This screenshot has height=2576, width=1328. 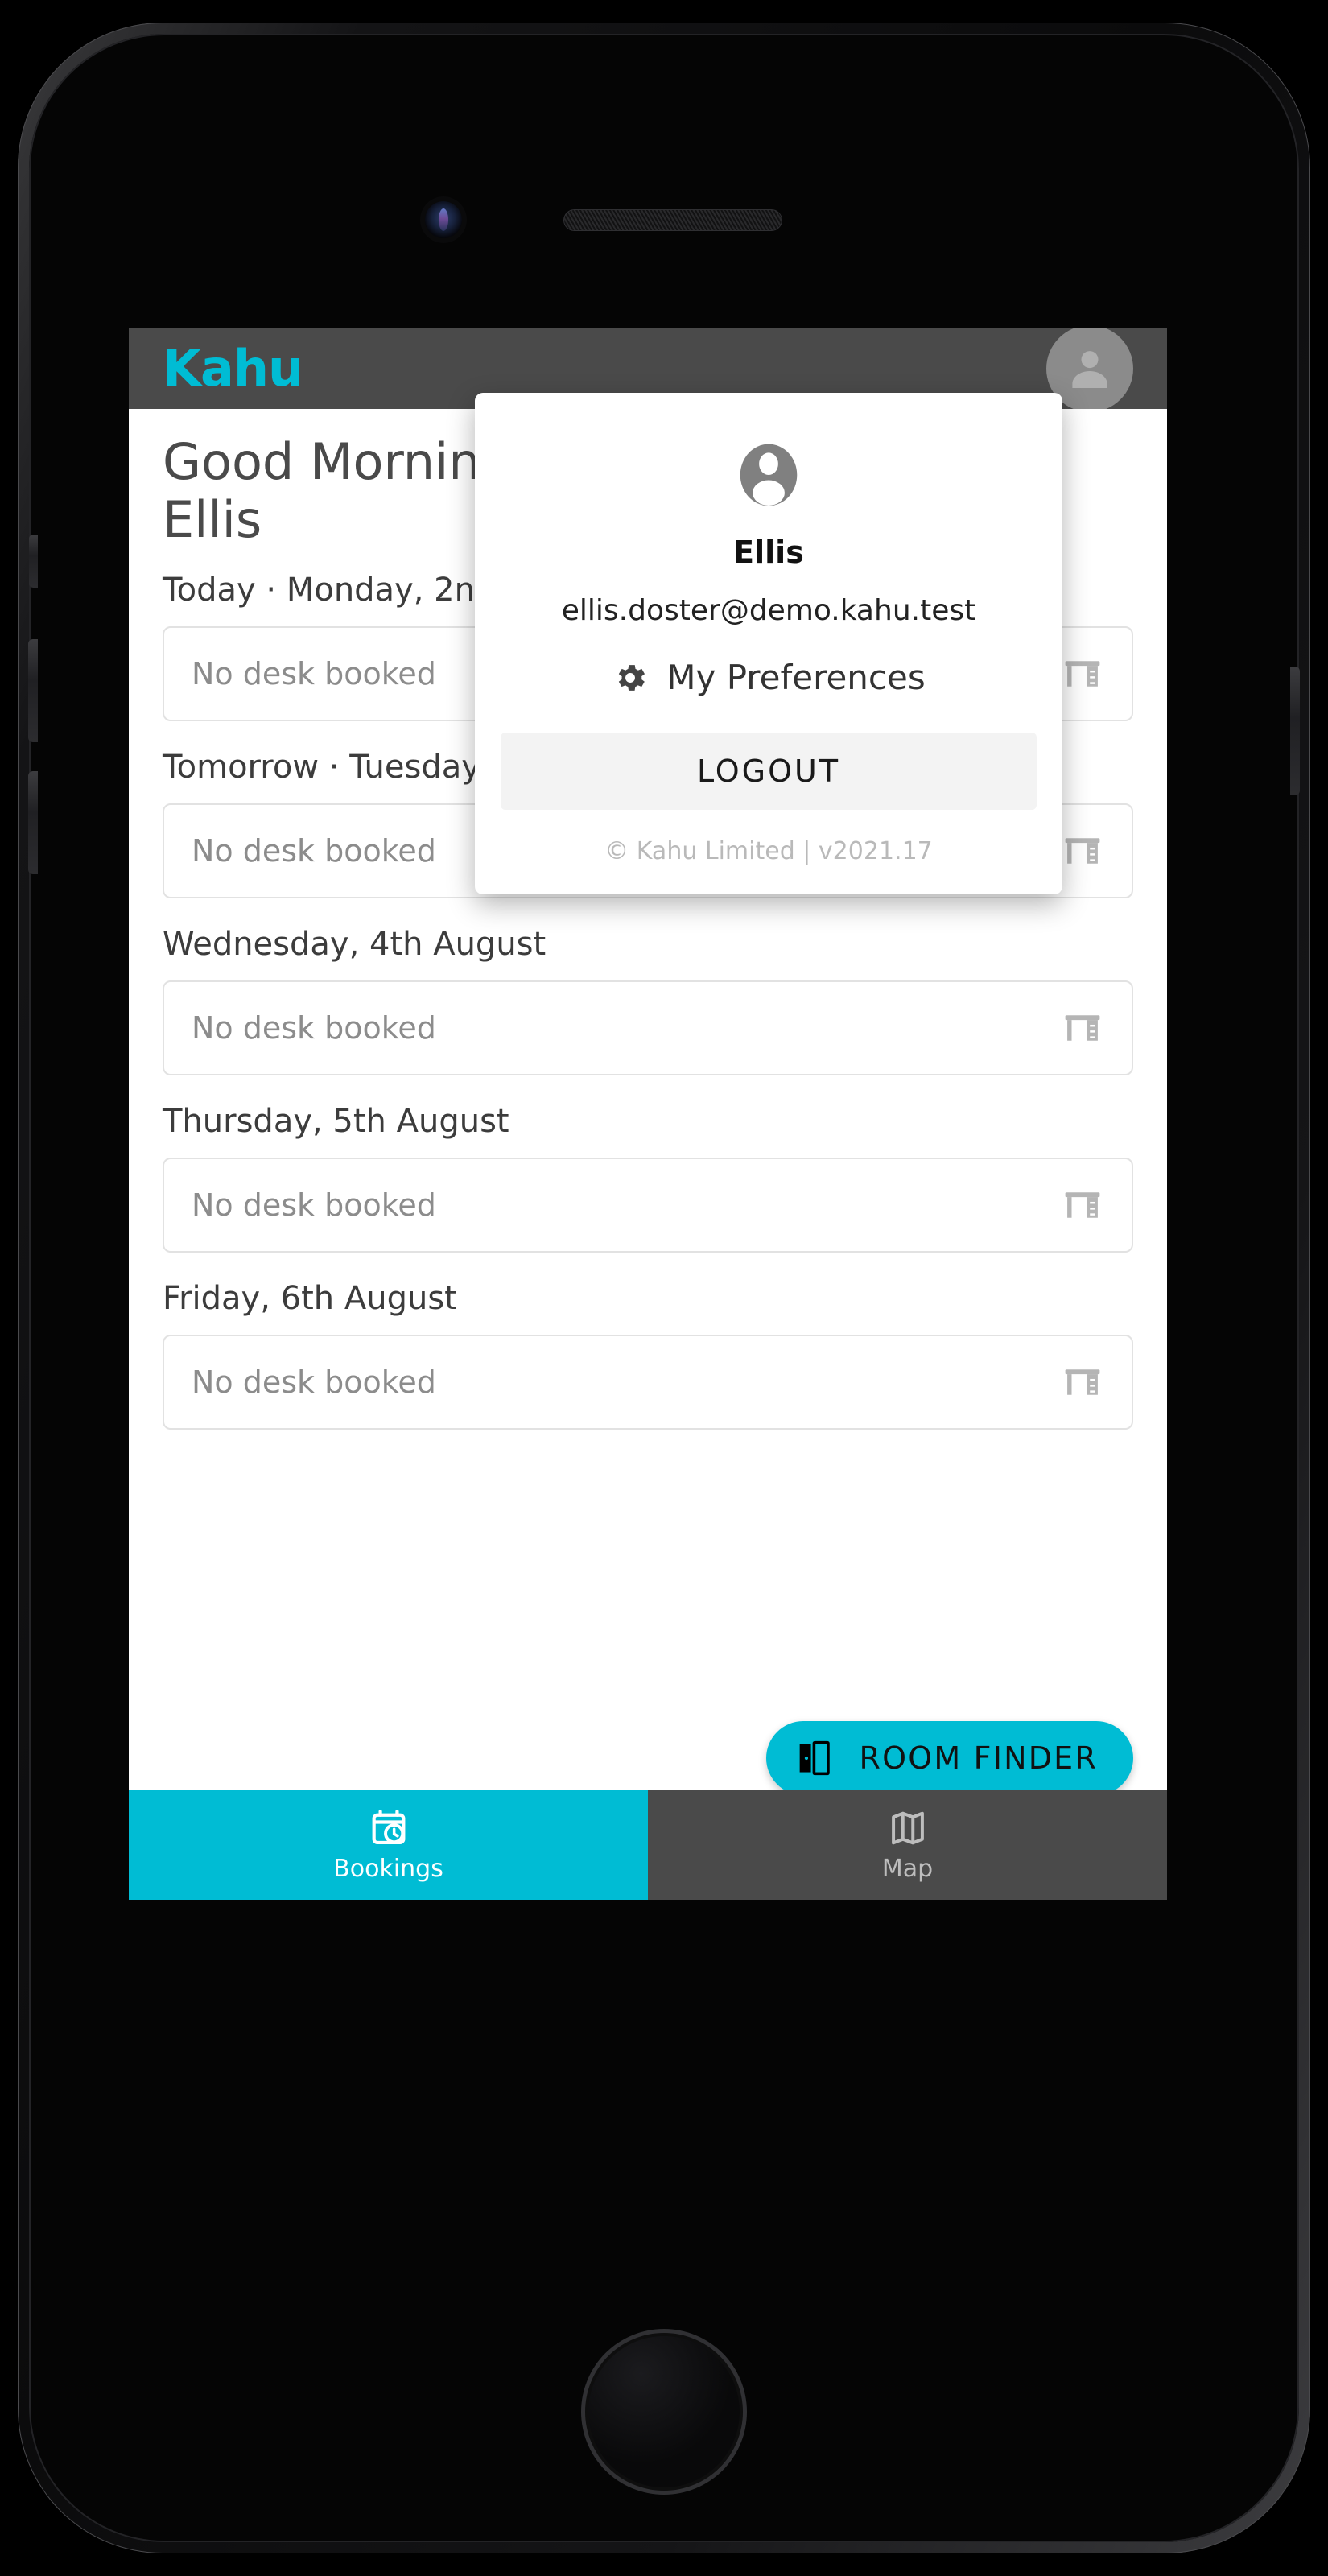 I want to click on bottom-tab-bar: Bookings Map, so click(x=648, y=1845).